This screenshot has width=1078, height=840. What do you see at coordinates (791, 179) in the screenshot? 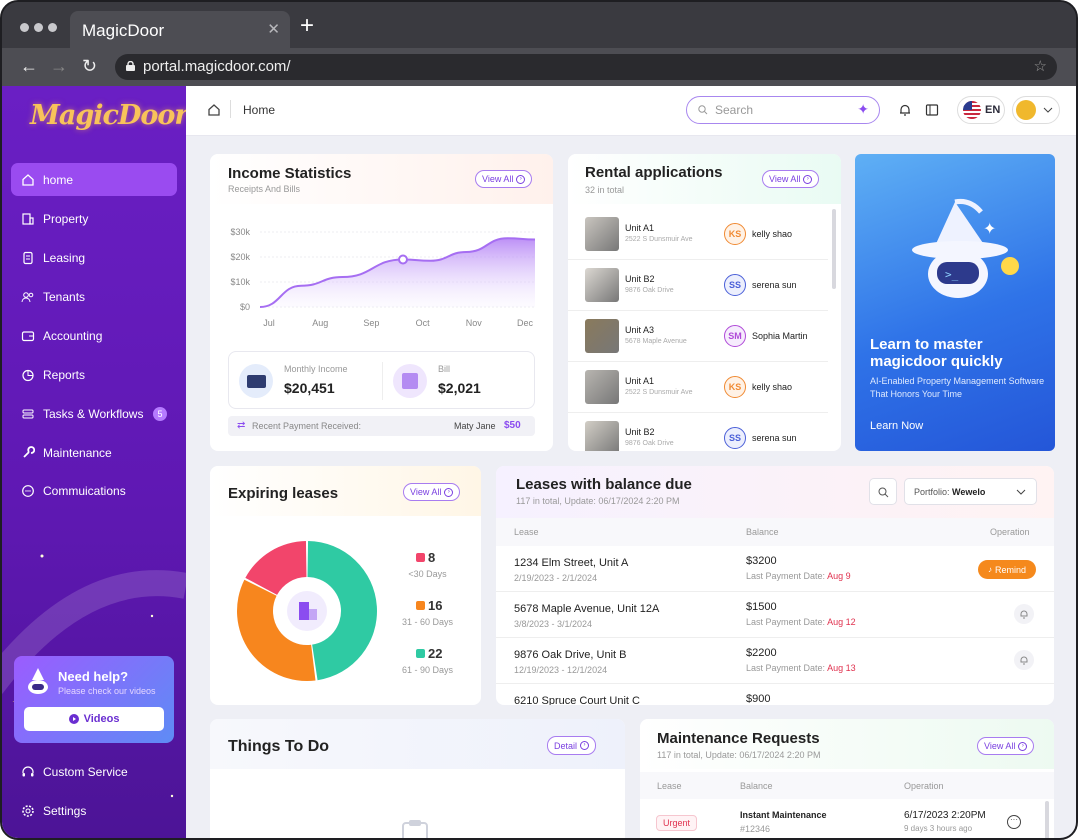
I see `rental-view-all-button: View All ›` at bounding box center [791, 179].